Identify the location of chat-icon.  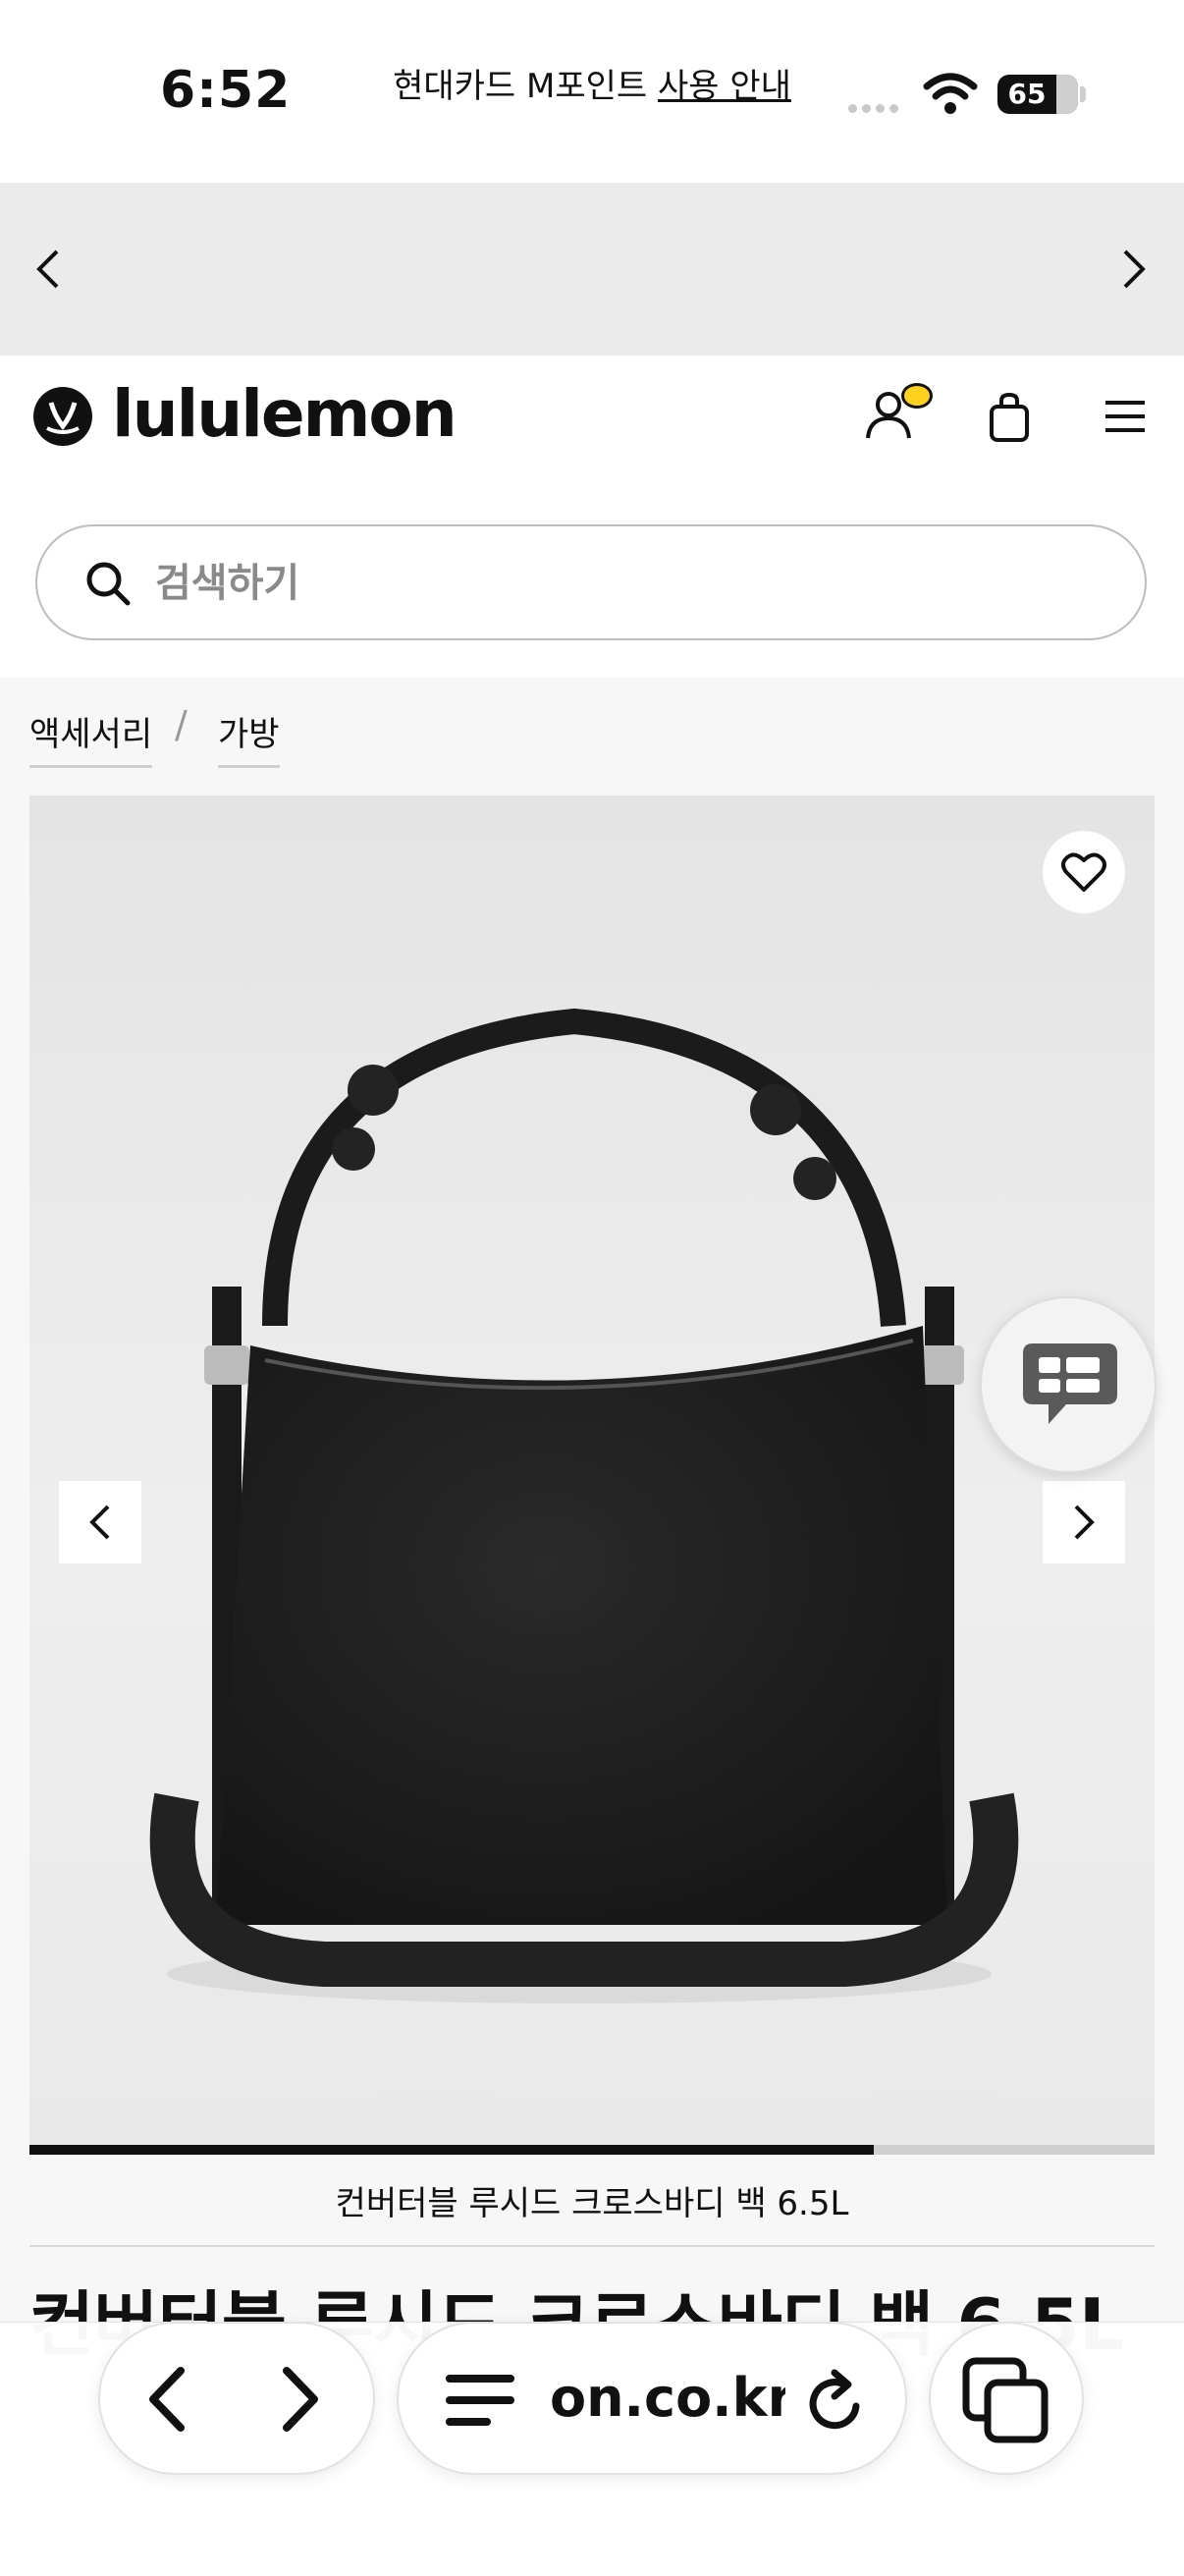
(1070, 1383).